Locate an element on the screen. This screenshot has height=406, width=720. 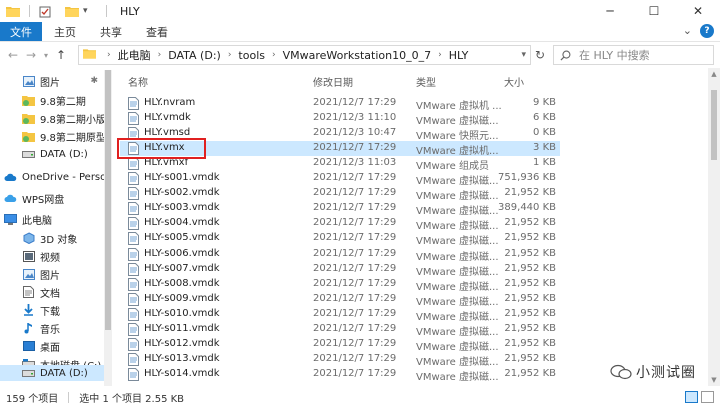
close-button: ✕ is located at coordinates (698, 11).